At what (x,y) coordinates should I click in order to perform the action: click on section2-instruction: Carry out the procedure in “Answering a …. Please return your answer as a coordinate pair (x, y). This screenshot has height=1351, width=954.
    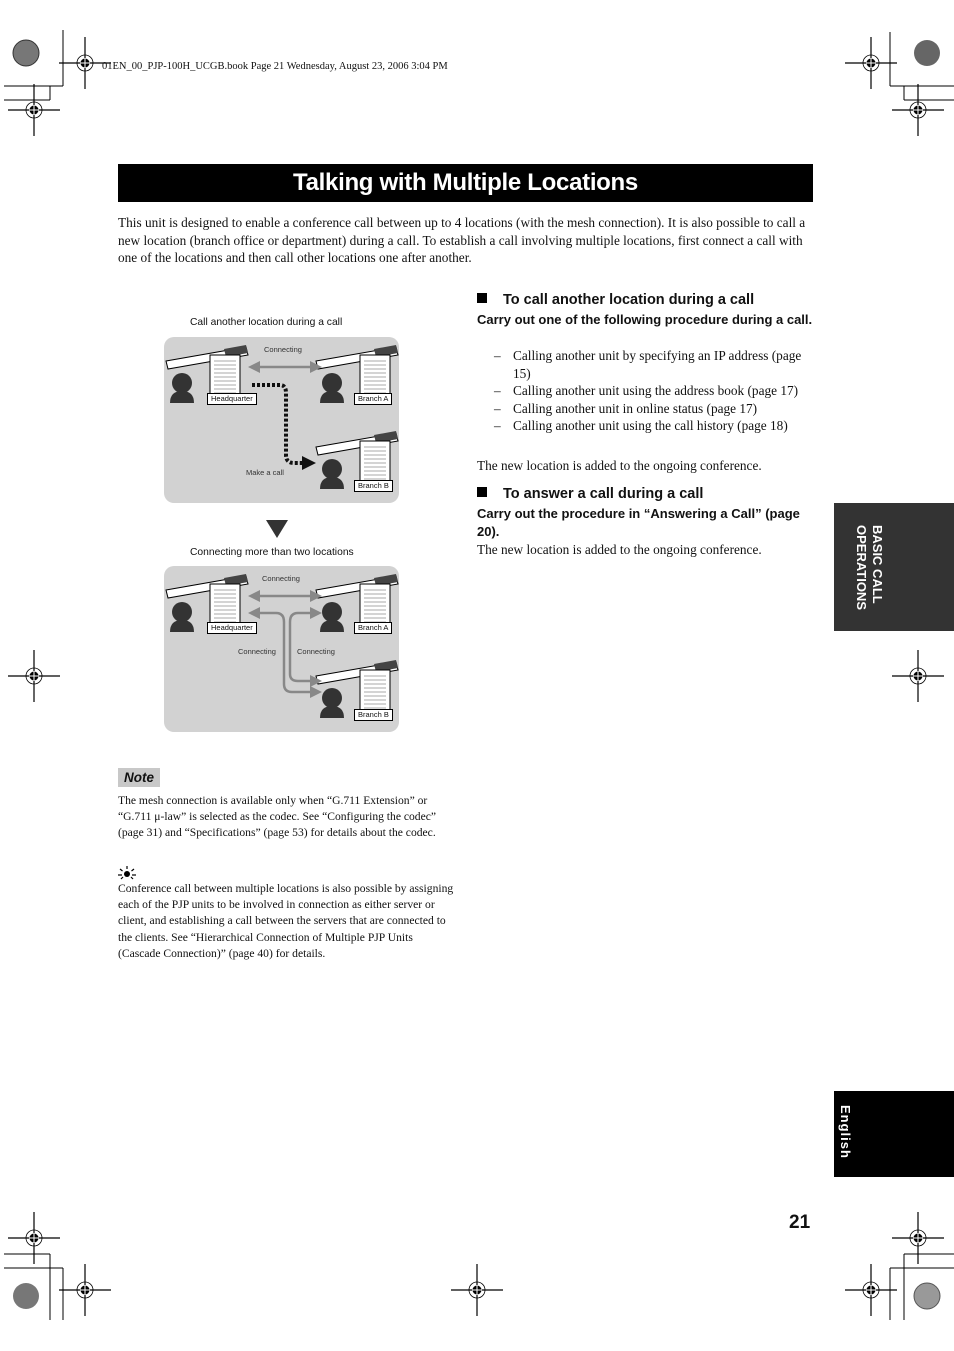
    Looking at the image, I should click on (638, 522).